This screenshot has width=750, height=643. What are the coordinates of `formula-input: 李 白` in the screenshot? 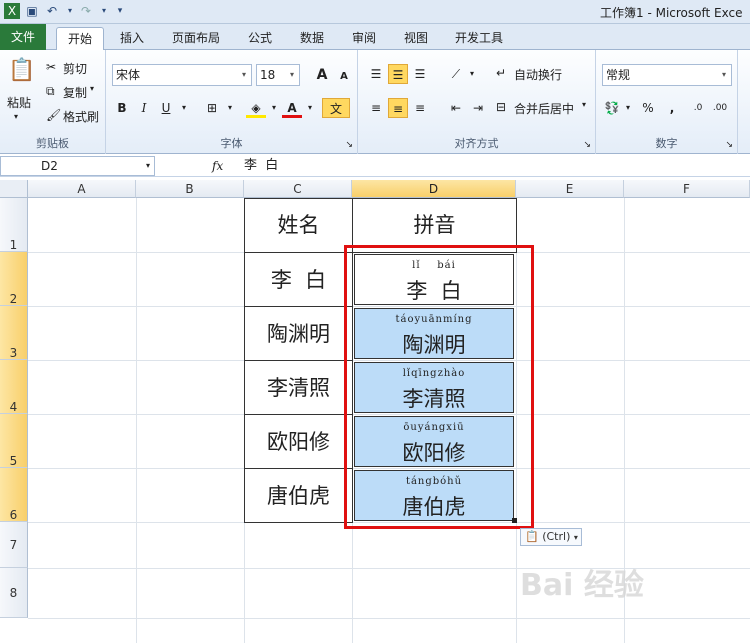 It's located at (261, 166).